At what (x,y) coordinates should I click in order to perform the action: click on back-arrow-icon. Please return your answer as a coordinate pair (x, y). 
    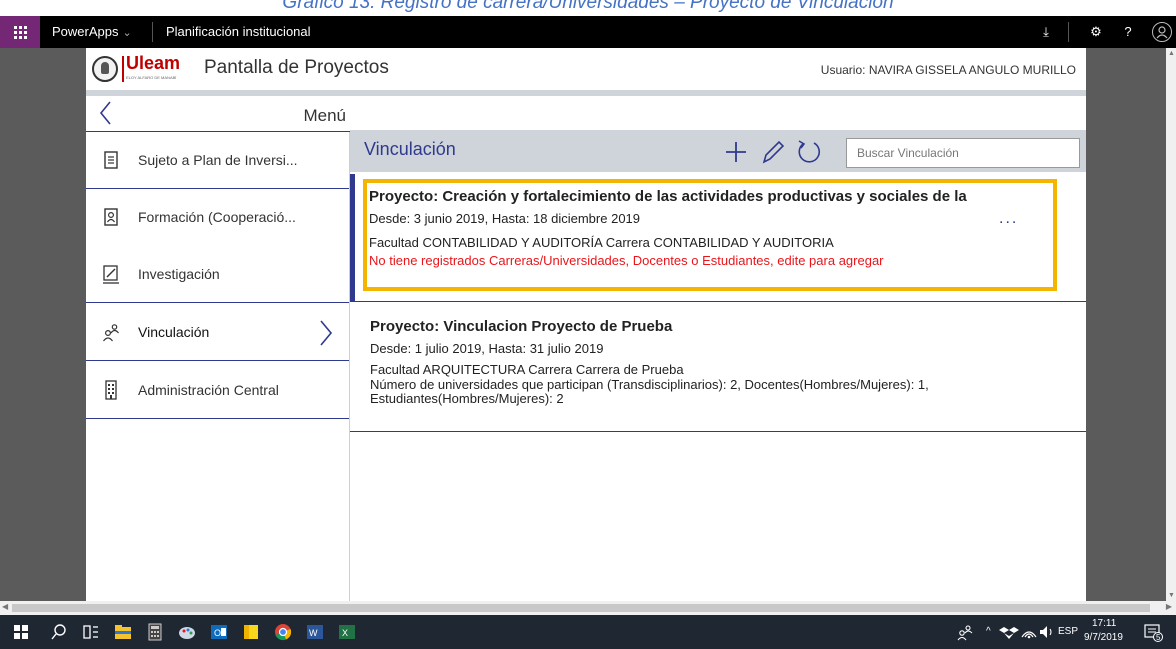
    Looking at the image, I should click on (106, 113).